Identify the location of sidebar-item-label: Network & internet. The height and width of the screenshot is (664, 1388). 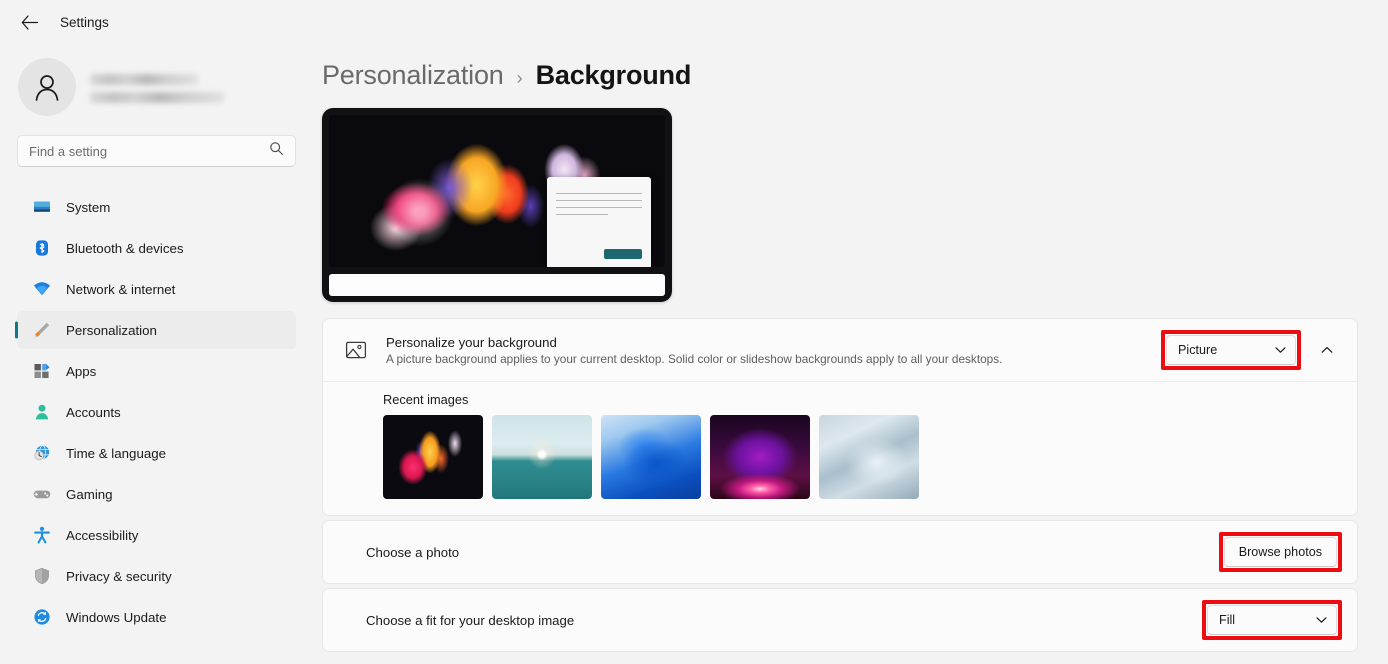
(121, 289).